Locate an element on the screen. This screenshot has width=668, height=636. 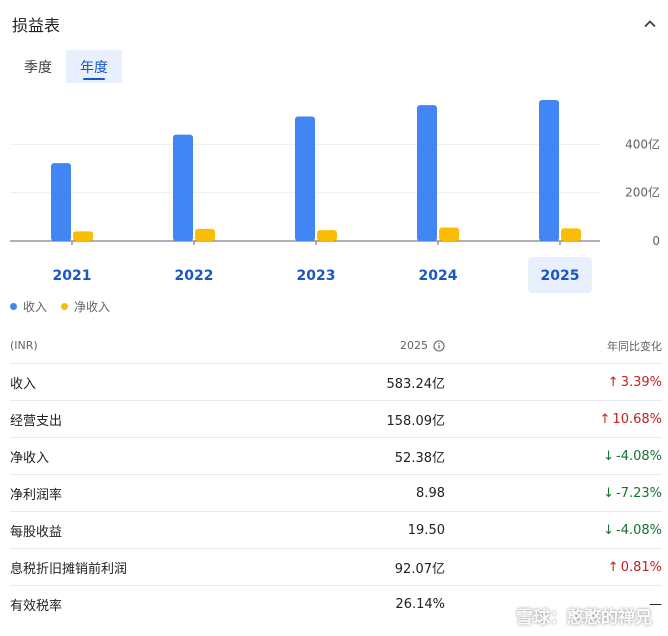
tab-annual: 年度 is located at coordinates (94, 66).